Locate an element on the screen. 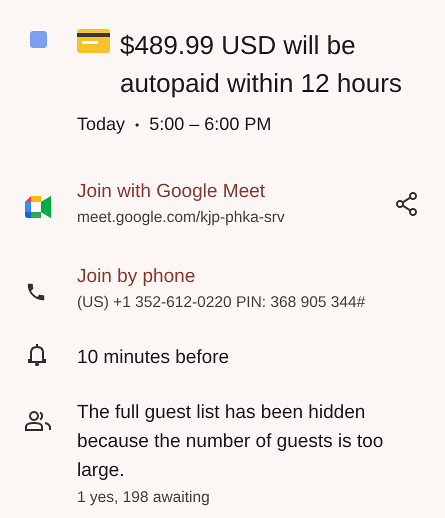 The height and width of the screenshot is (518, 445). people-icon is located at coordinates (38, 421).